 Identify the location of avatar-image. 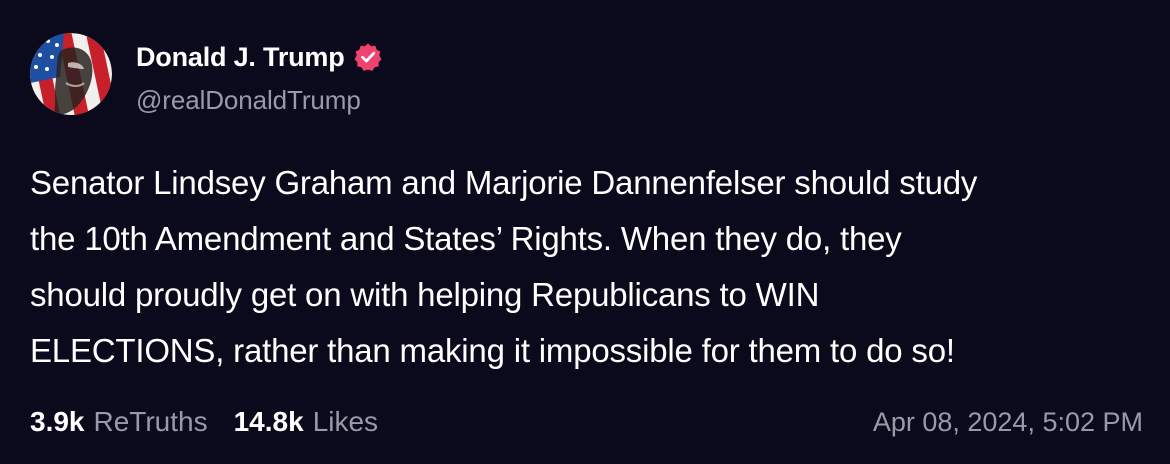
(71, 74).